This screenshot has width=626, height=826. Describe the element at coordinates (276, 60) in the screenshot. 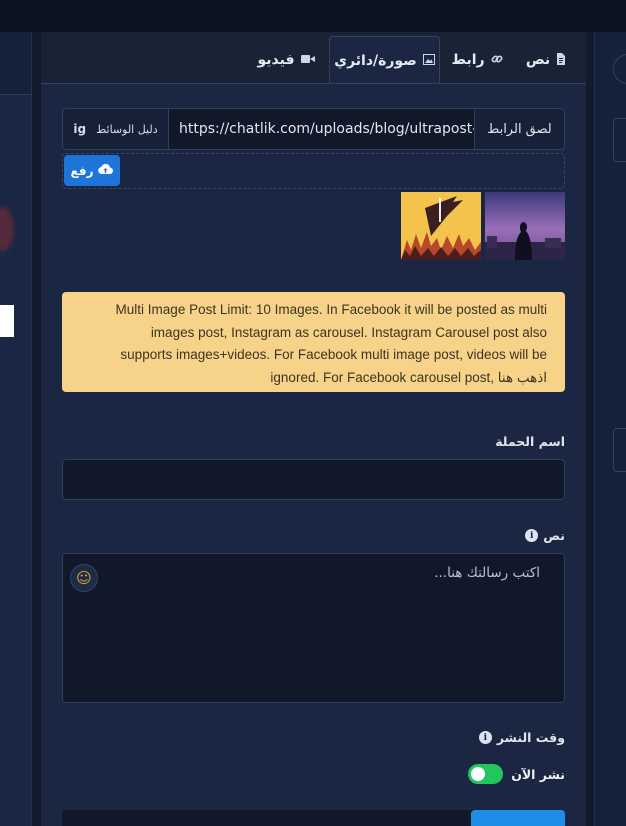

I see `tab-video-label: فيديو` at that location.